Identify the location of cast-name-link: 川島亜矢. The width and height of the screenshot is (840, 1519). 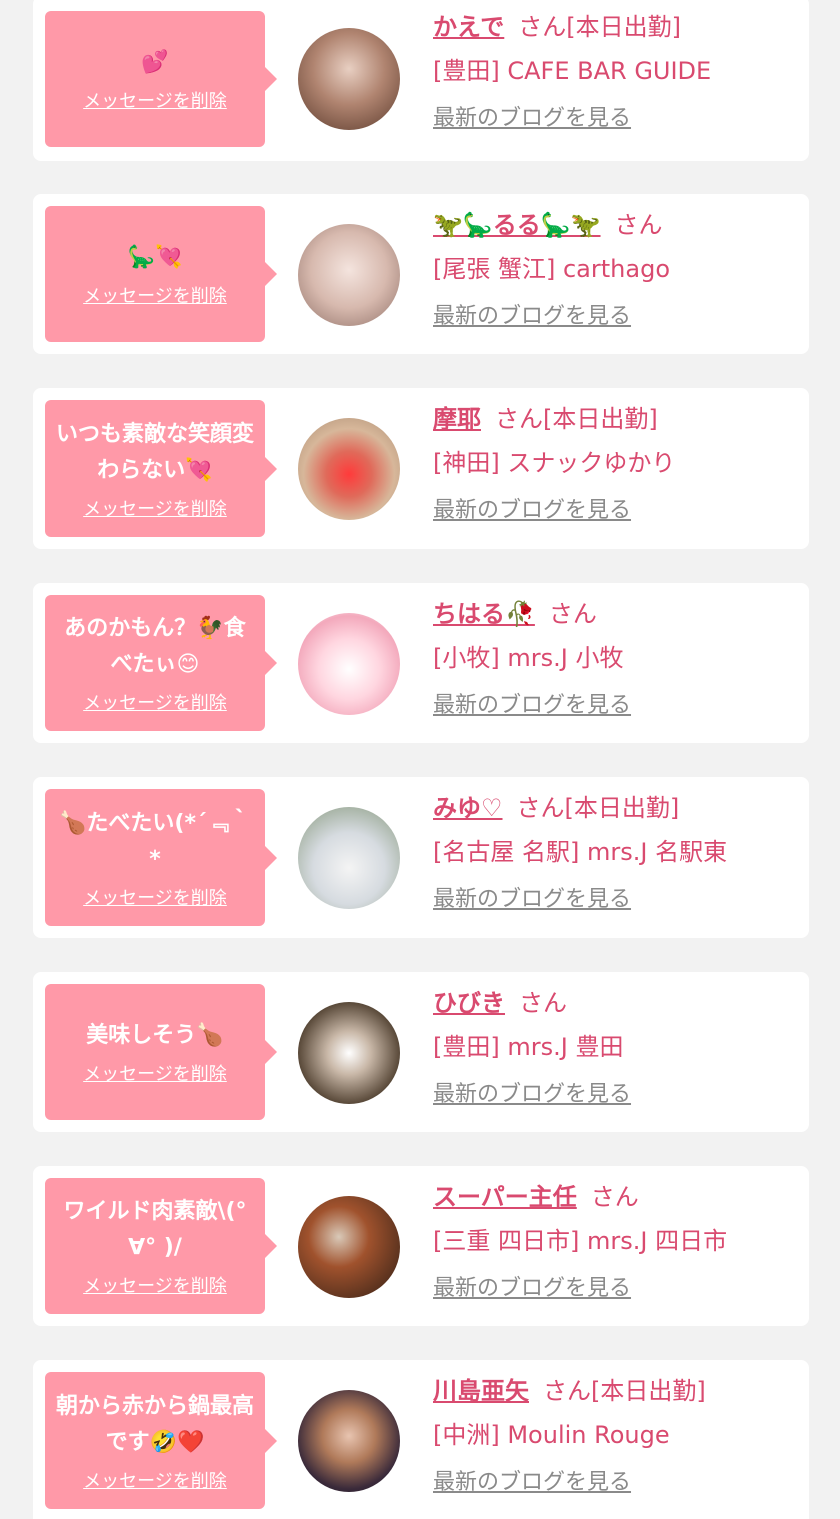
(481, 1391).